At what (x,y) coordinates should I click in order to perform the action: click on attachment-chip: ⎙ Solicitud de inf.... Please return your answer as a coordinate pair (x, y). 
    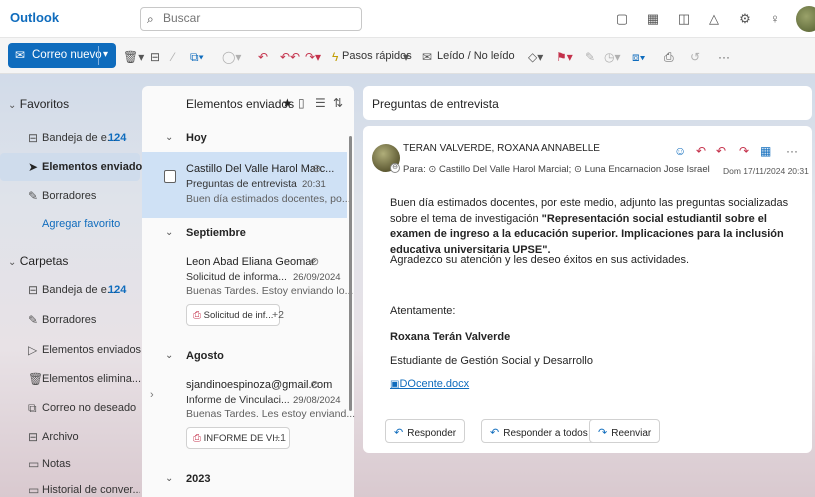
    Looking at the image, I should click on (233, 315).